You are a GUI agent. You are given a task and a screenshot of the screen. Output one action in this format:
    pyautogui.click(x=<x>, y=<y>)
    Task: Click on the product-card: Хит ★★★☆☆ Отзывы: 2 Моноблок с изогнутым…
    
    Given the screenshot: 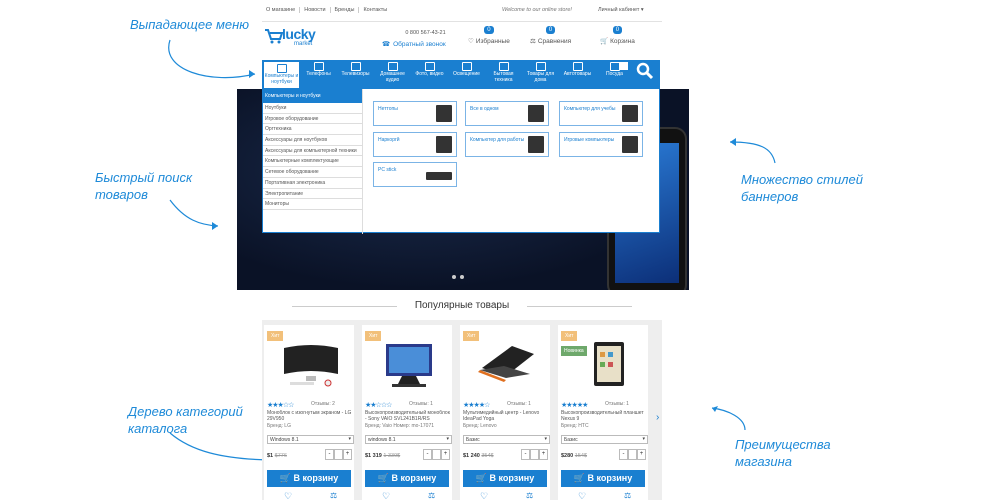 What is the action you would take?
    pyautogui.click(x=309, y=413)
    